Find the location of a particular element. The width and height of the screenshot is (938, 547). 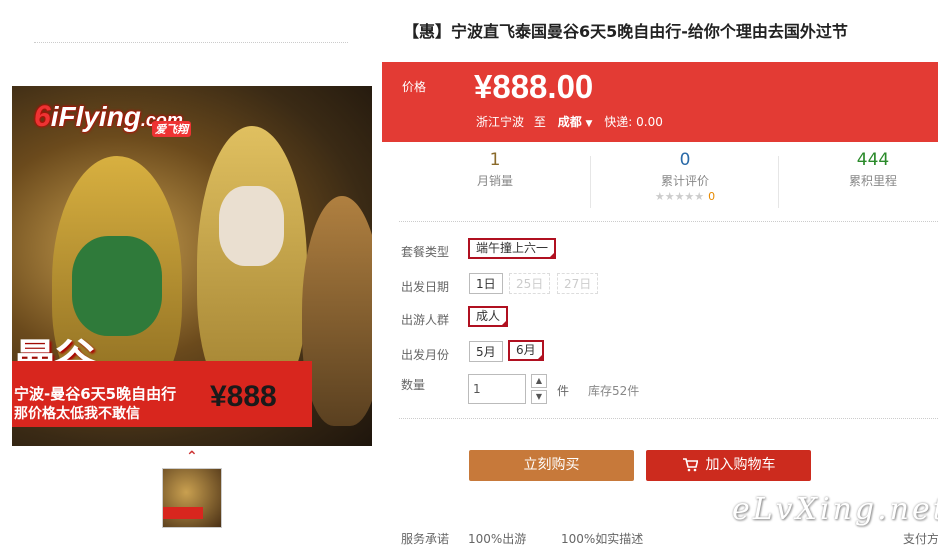

shipping-cost: 快递: 0.00 is located at coordinates (633, 122).